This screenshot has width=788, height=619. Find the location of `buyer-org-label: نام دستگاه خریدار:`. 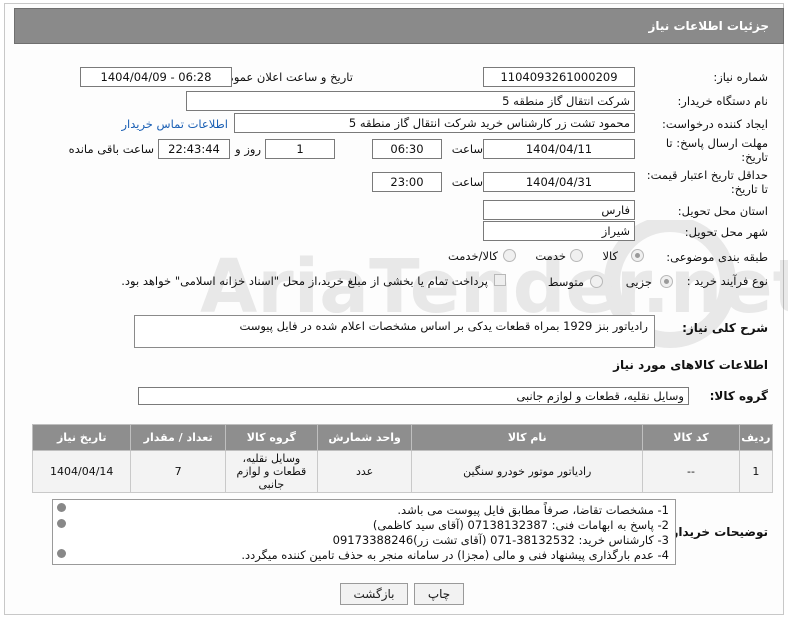

buyer-org-label: نام دستگاه خریدار: is located at coordinates (722, 101).